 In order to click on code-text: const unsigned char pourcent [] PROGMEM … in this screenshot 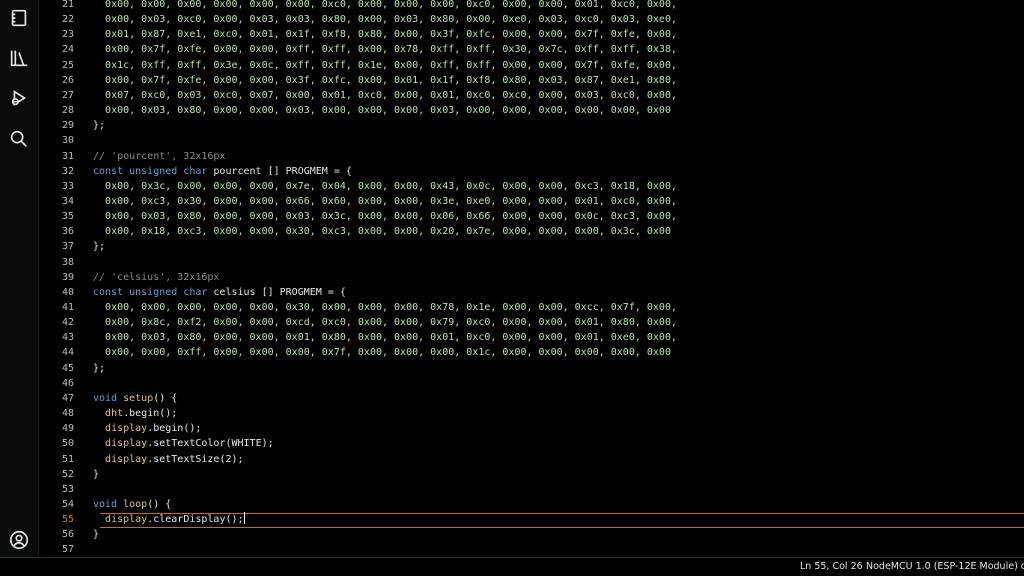, I will do `click(222, 171)`.